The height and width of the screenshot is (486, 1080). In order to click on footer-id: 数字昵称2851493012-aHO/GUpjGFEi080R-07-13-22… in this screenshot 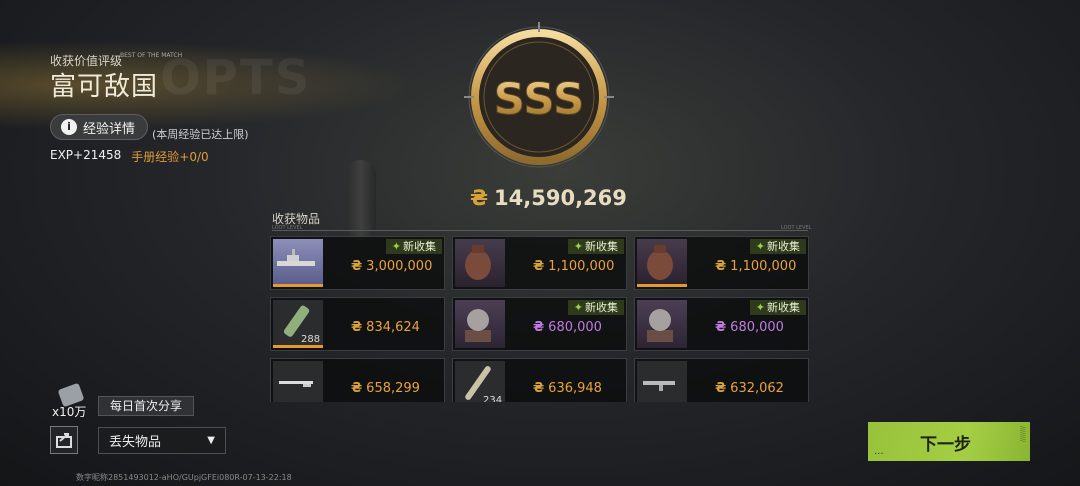, I will do `click(184, 477)`.